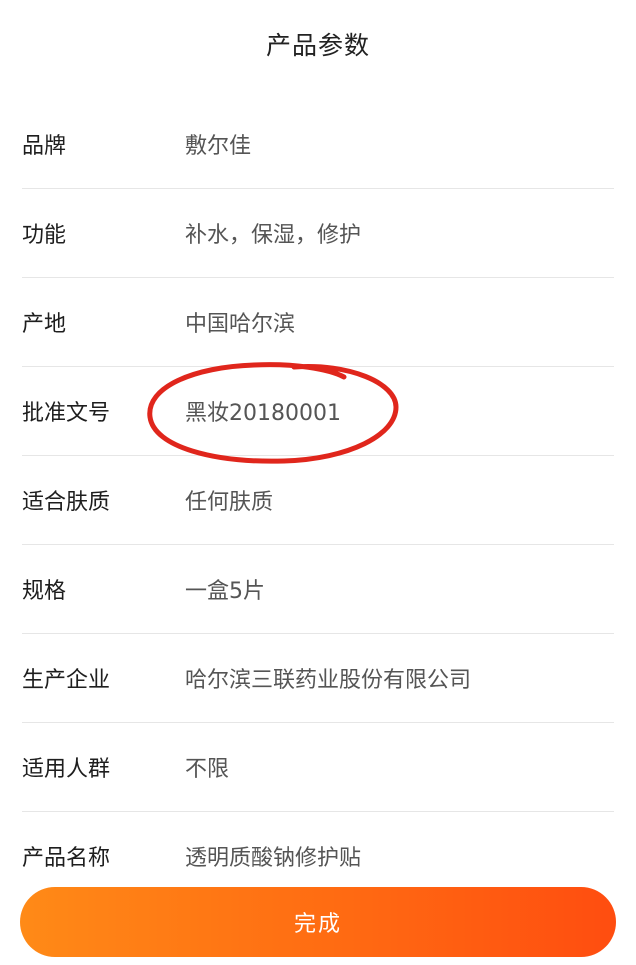  What do you see at coordinates (317, 45) in the screenshot?
I see `sheet-title: 产品参数` at bounding box center [317, 45].